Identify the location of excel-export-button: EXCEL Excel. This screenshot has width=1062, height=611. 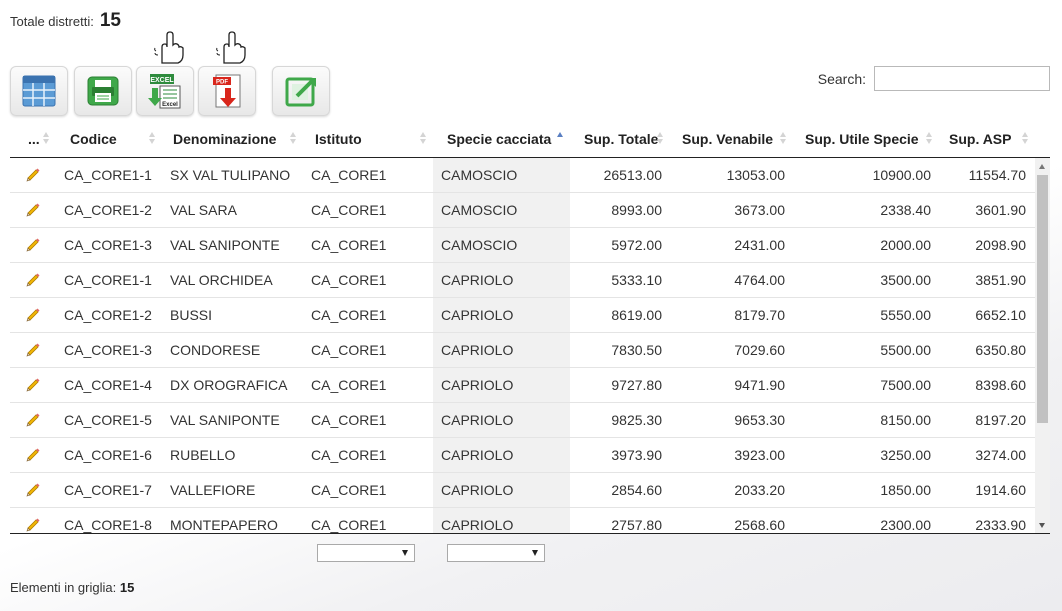
(165, 73).